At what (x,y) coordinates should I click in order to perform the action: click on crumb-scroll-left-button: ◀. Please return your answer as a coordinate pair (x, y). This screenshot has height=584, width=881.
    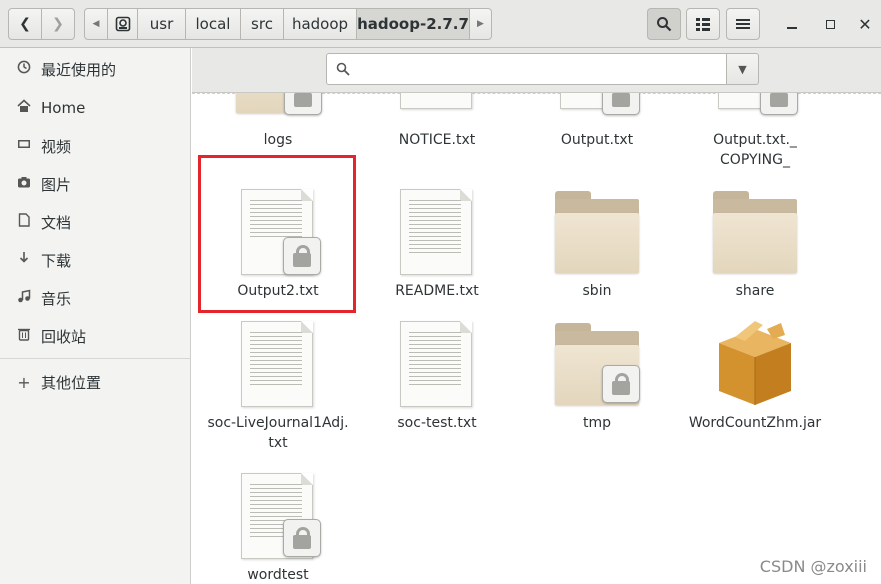
    Looking at the image, I should click on (96, 24).